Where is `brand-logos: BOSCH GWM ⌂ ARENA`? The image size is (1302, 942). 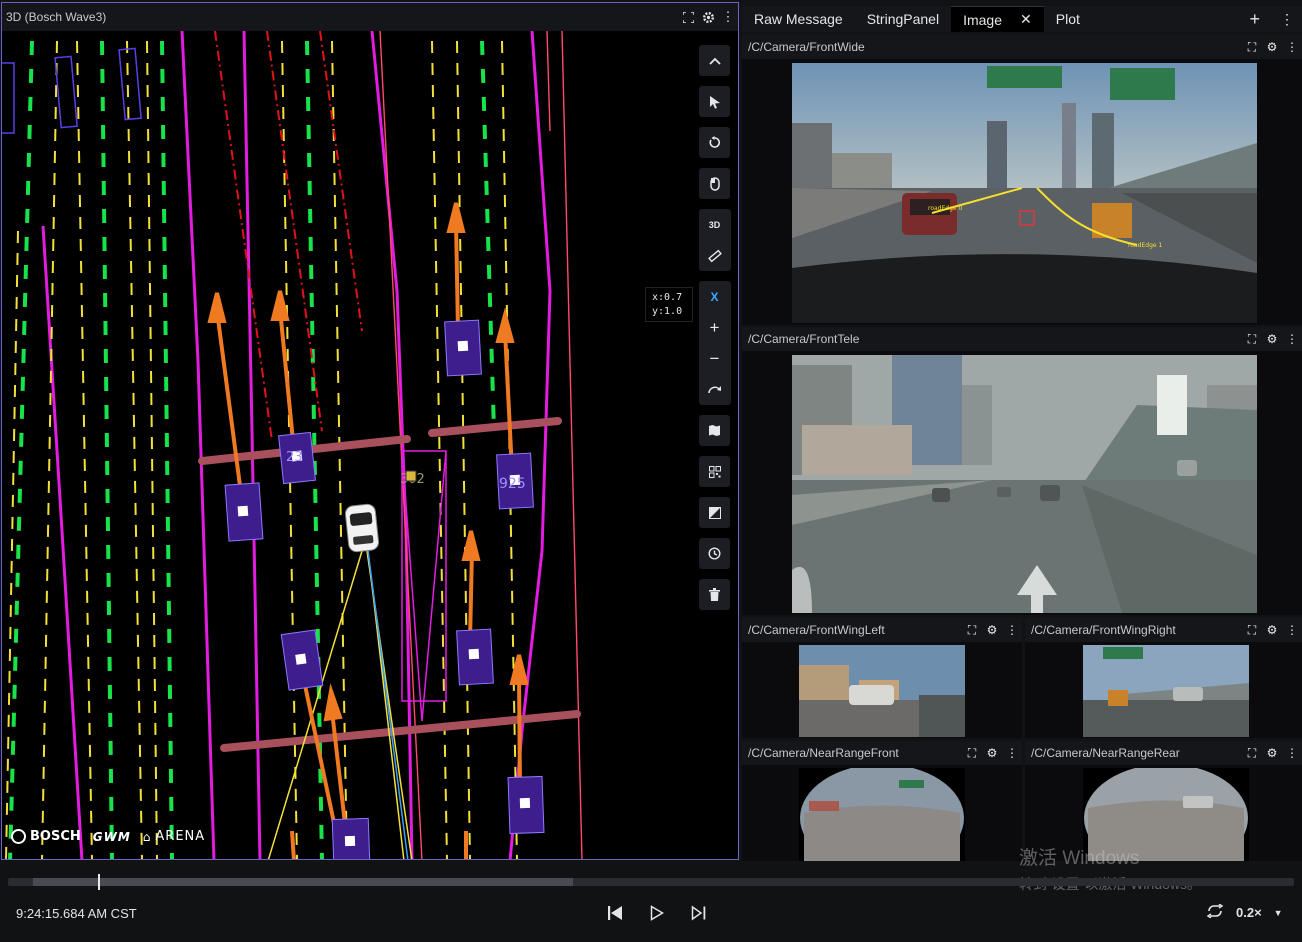 brand-logos: BOSCH GWM ⌂ ARENA is located at coordinates (108, 836).